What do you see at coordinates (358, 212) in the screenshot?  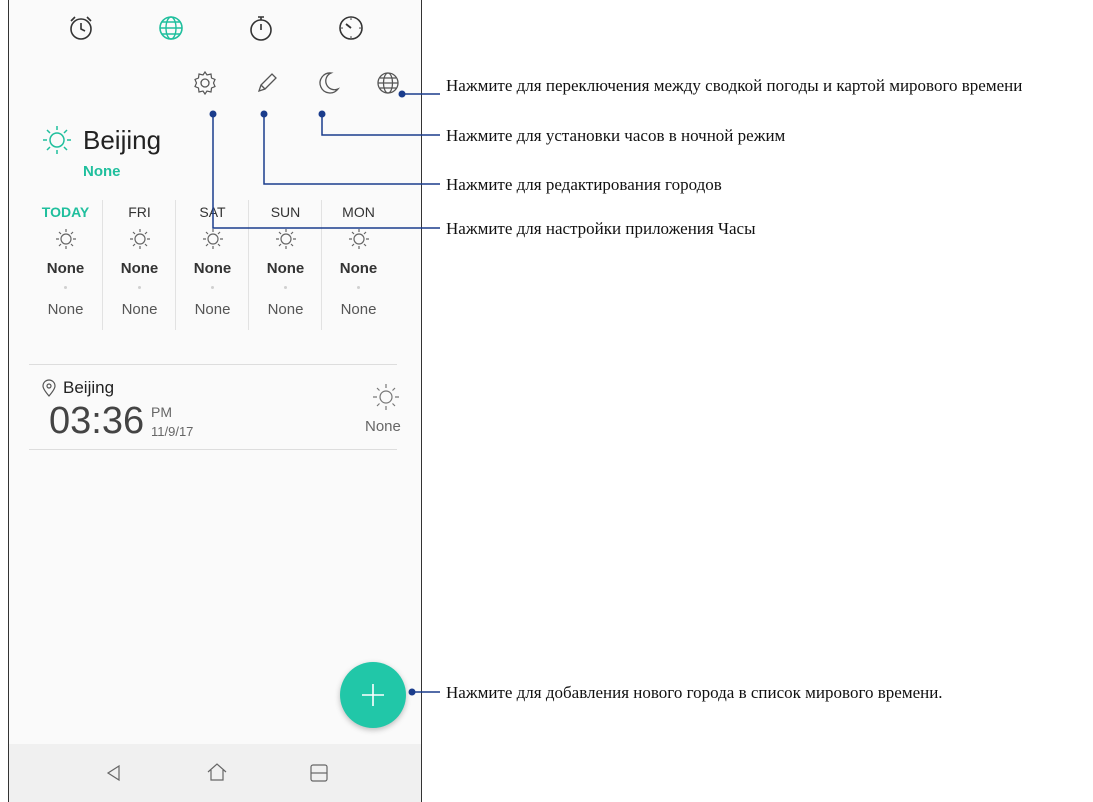 I see `forecast-day-label: MON` at bounding box center [358, 212].